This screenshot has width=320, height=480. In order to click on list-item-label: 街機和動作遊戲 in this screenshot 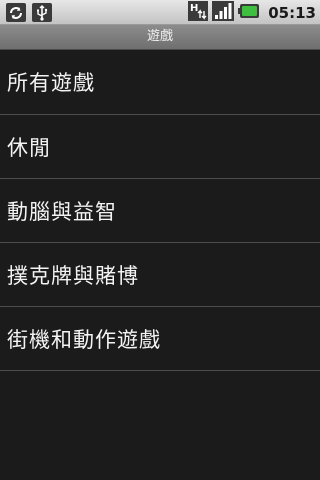, I will do `click(84, 339)`.